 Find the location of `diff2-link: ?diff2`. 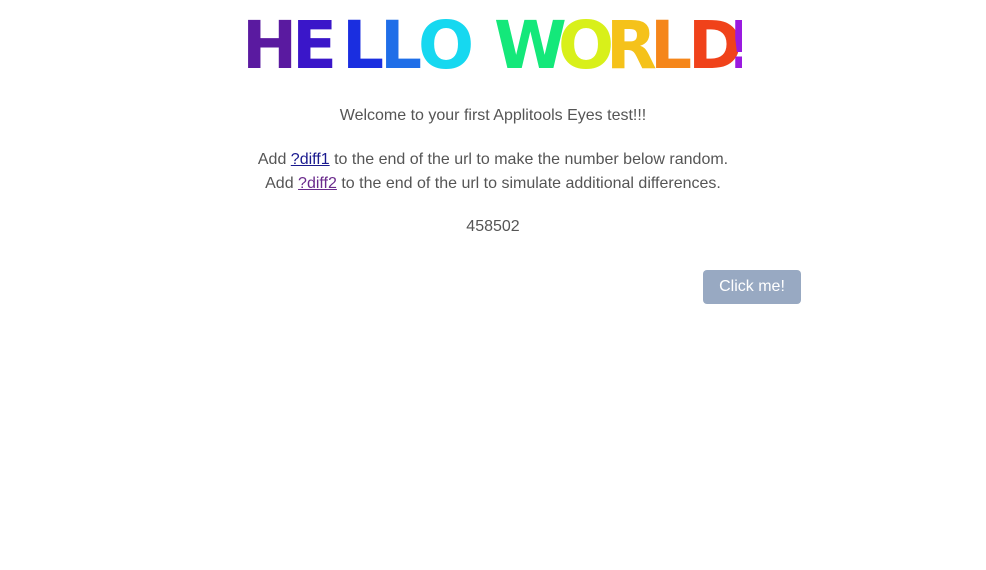

diff2-link: ?diff2 is located at coordinates (317, 183).